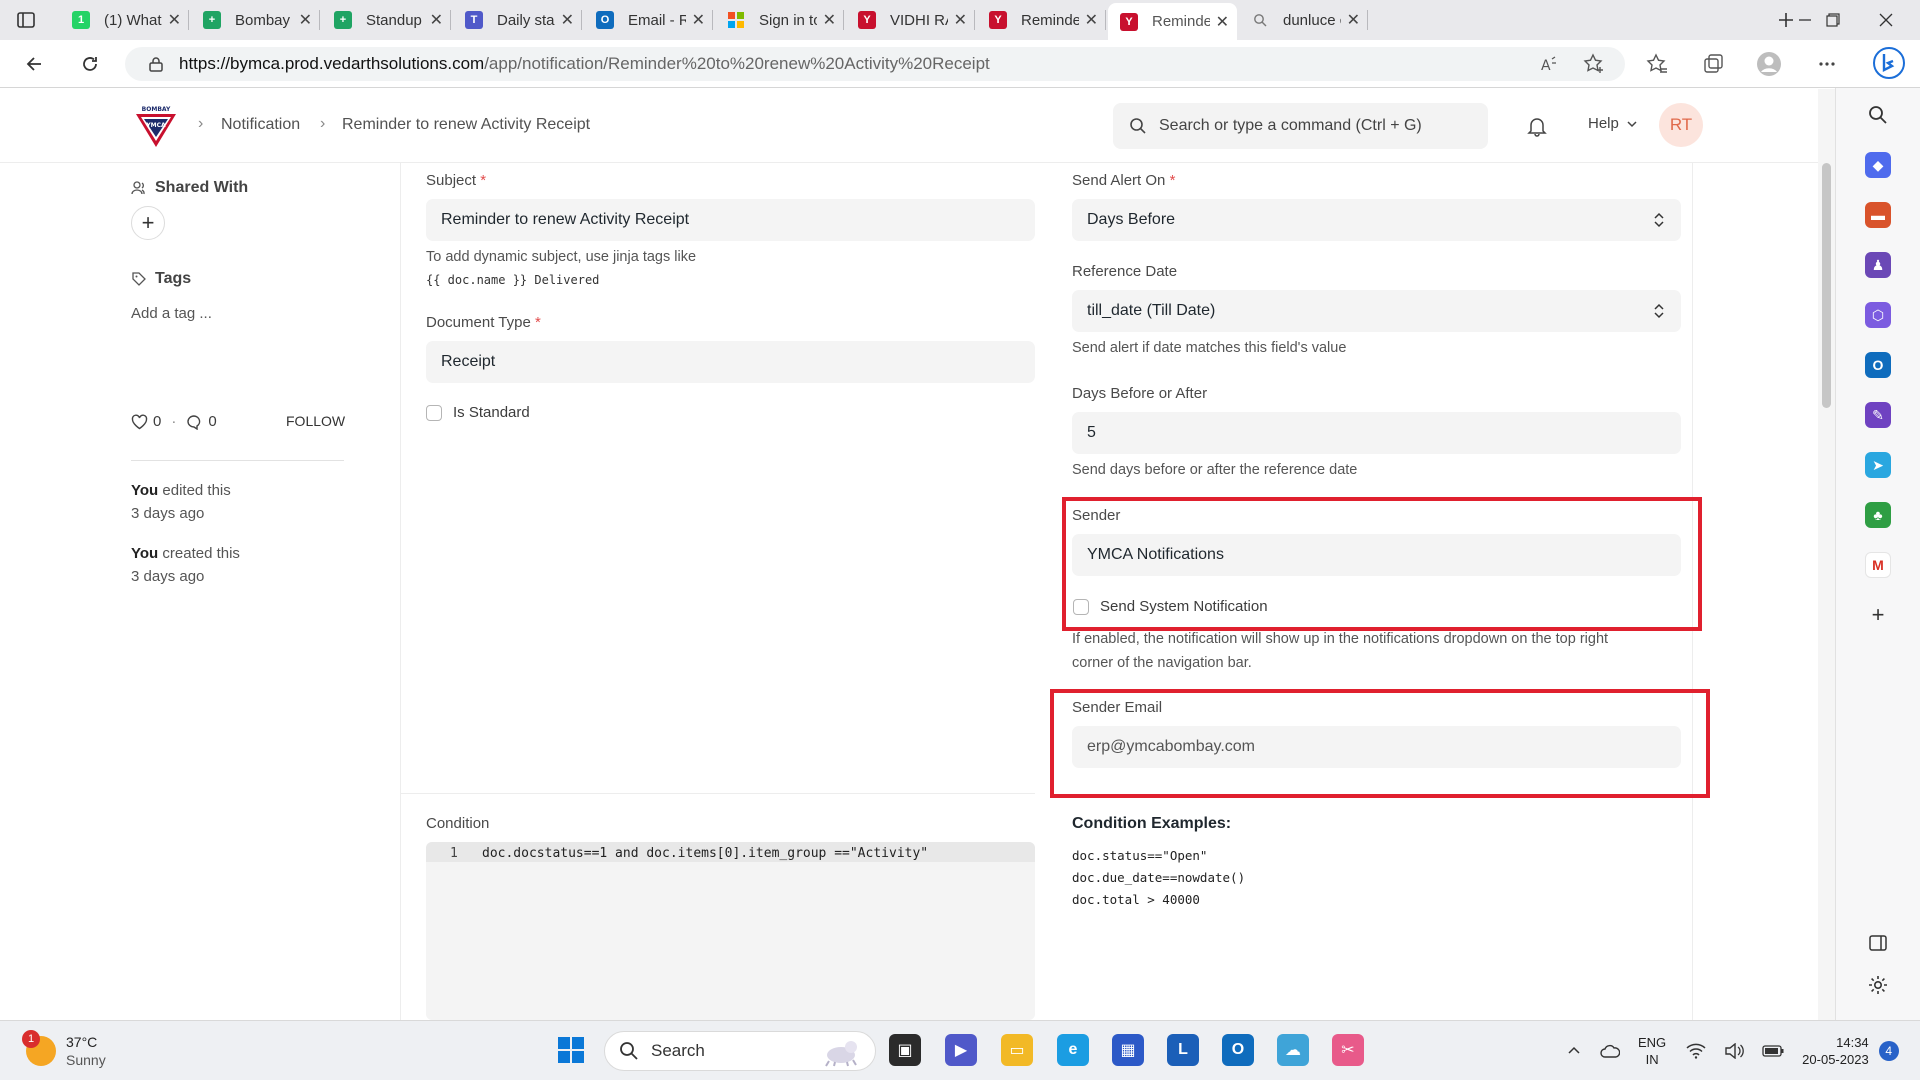 The height and width of the screenshot is (1080, 1920). I want to click on browser-tab: dunluce cas ✕, so click(1303, 20).